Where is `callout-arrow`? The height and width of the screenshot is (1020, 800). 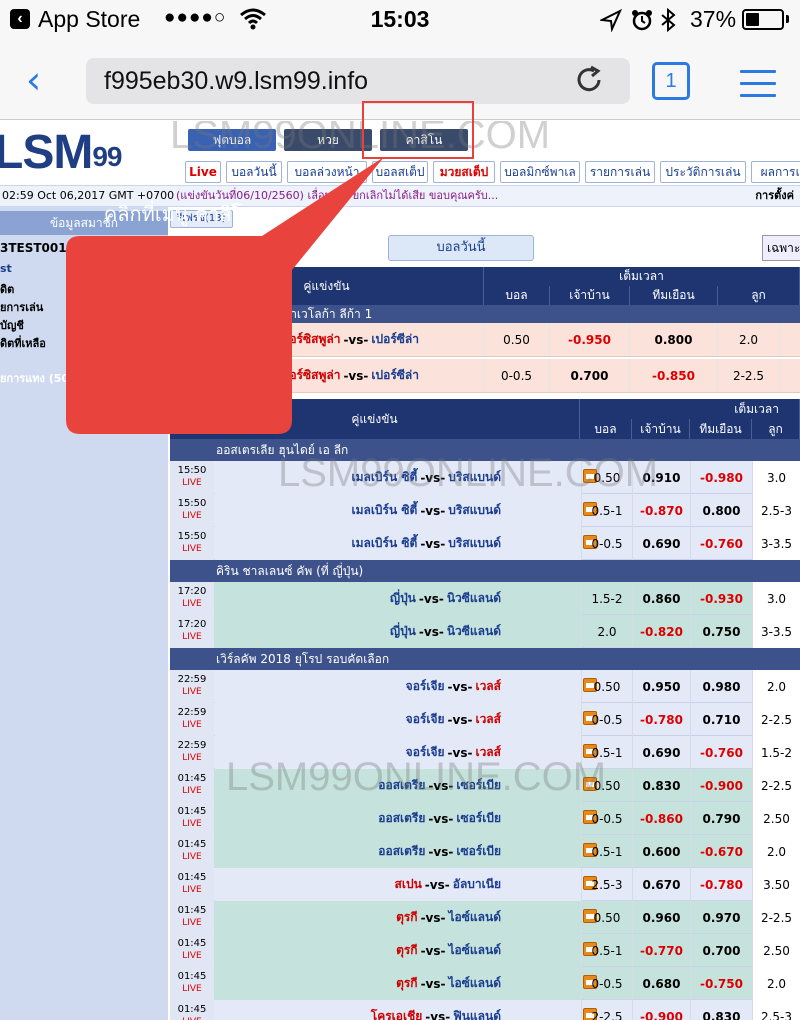
callout-arrow is located at coordinates (225, 295).